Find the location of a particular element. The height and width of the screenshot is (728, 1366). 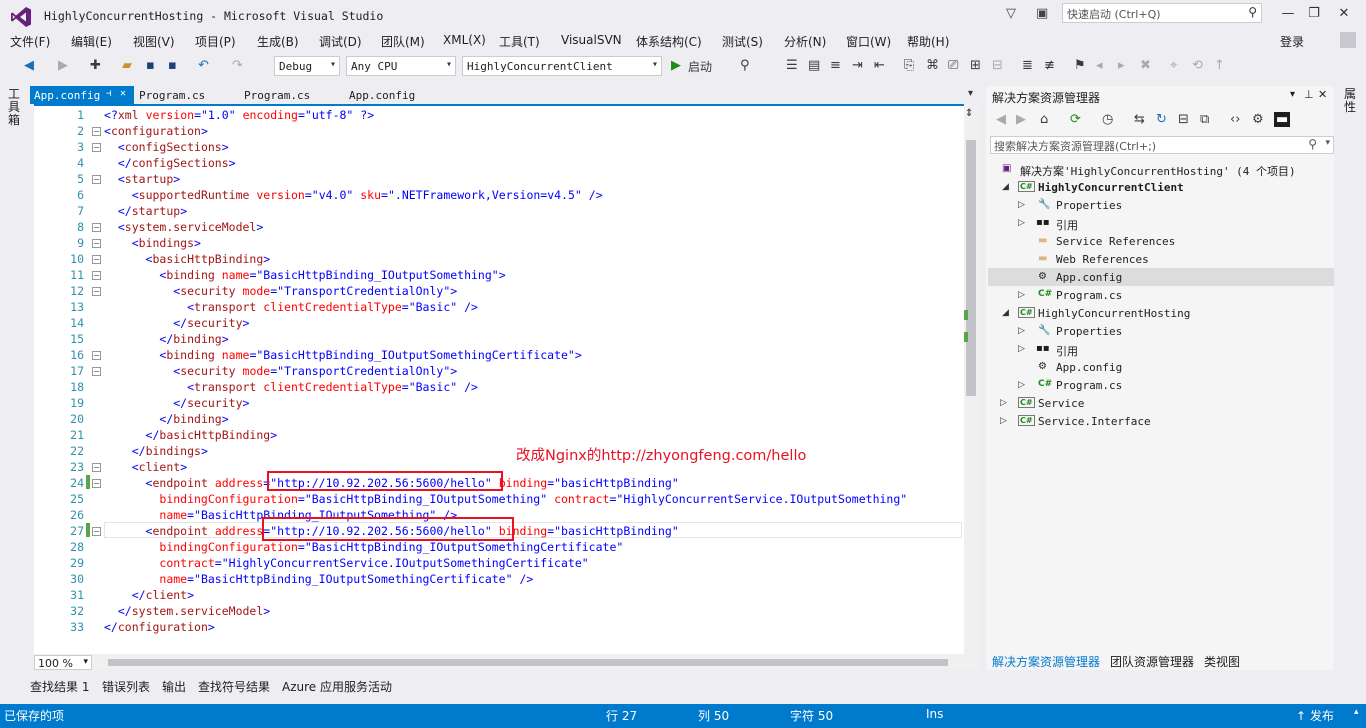

maximize-icon: ❐ is located at coordinates (1314, 13).